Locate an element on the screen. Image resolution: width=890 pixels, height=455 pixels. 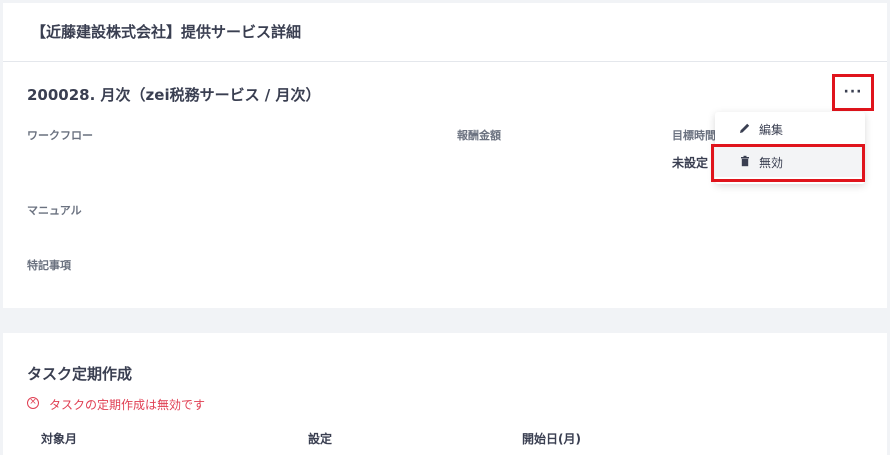
error-text: タスクの定期作成は無効です is located at coordinates (127, 405).